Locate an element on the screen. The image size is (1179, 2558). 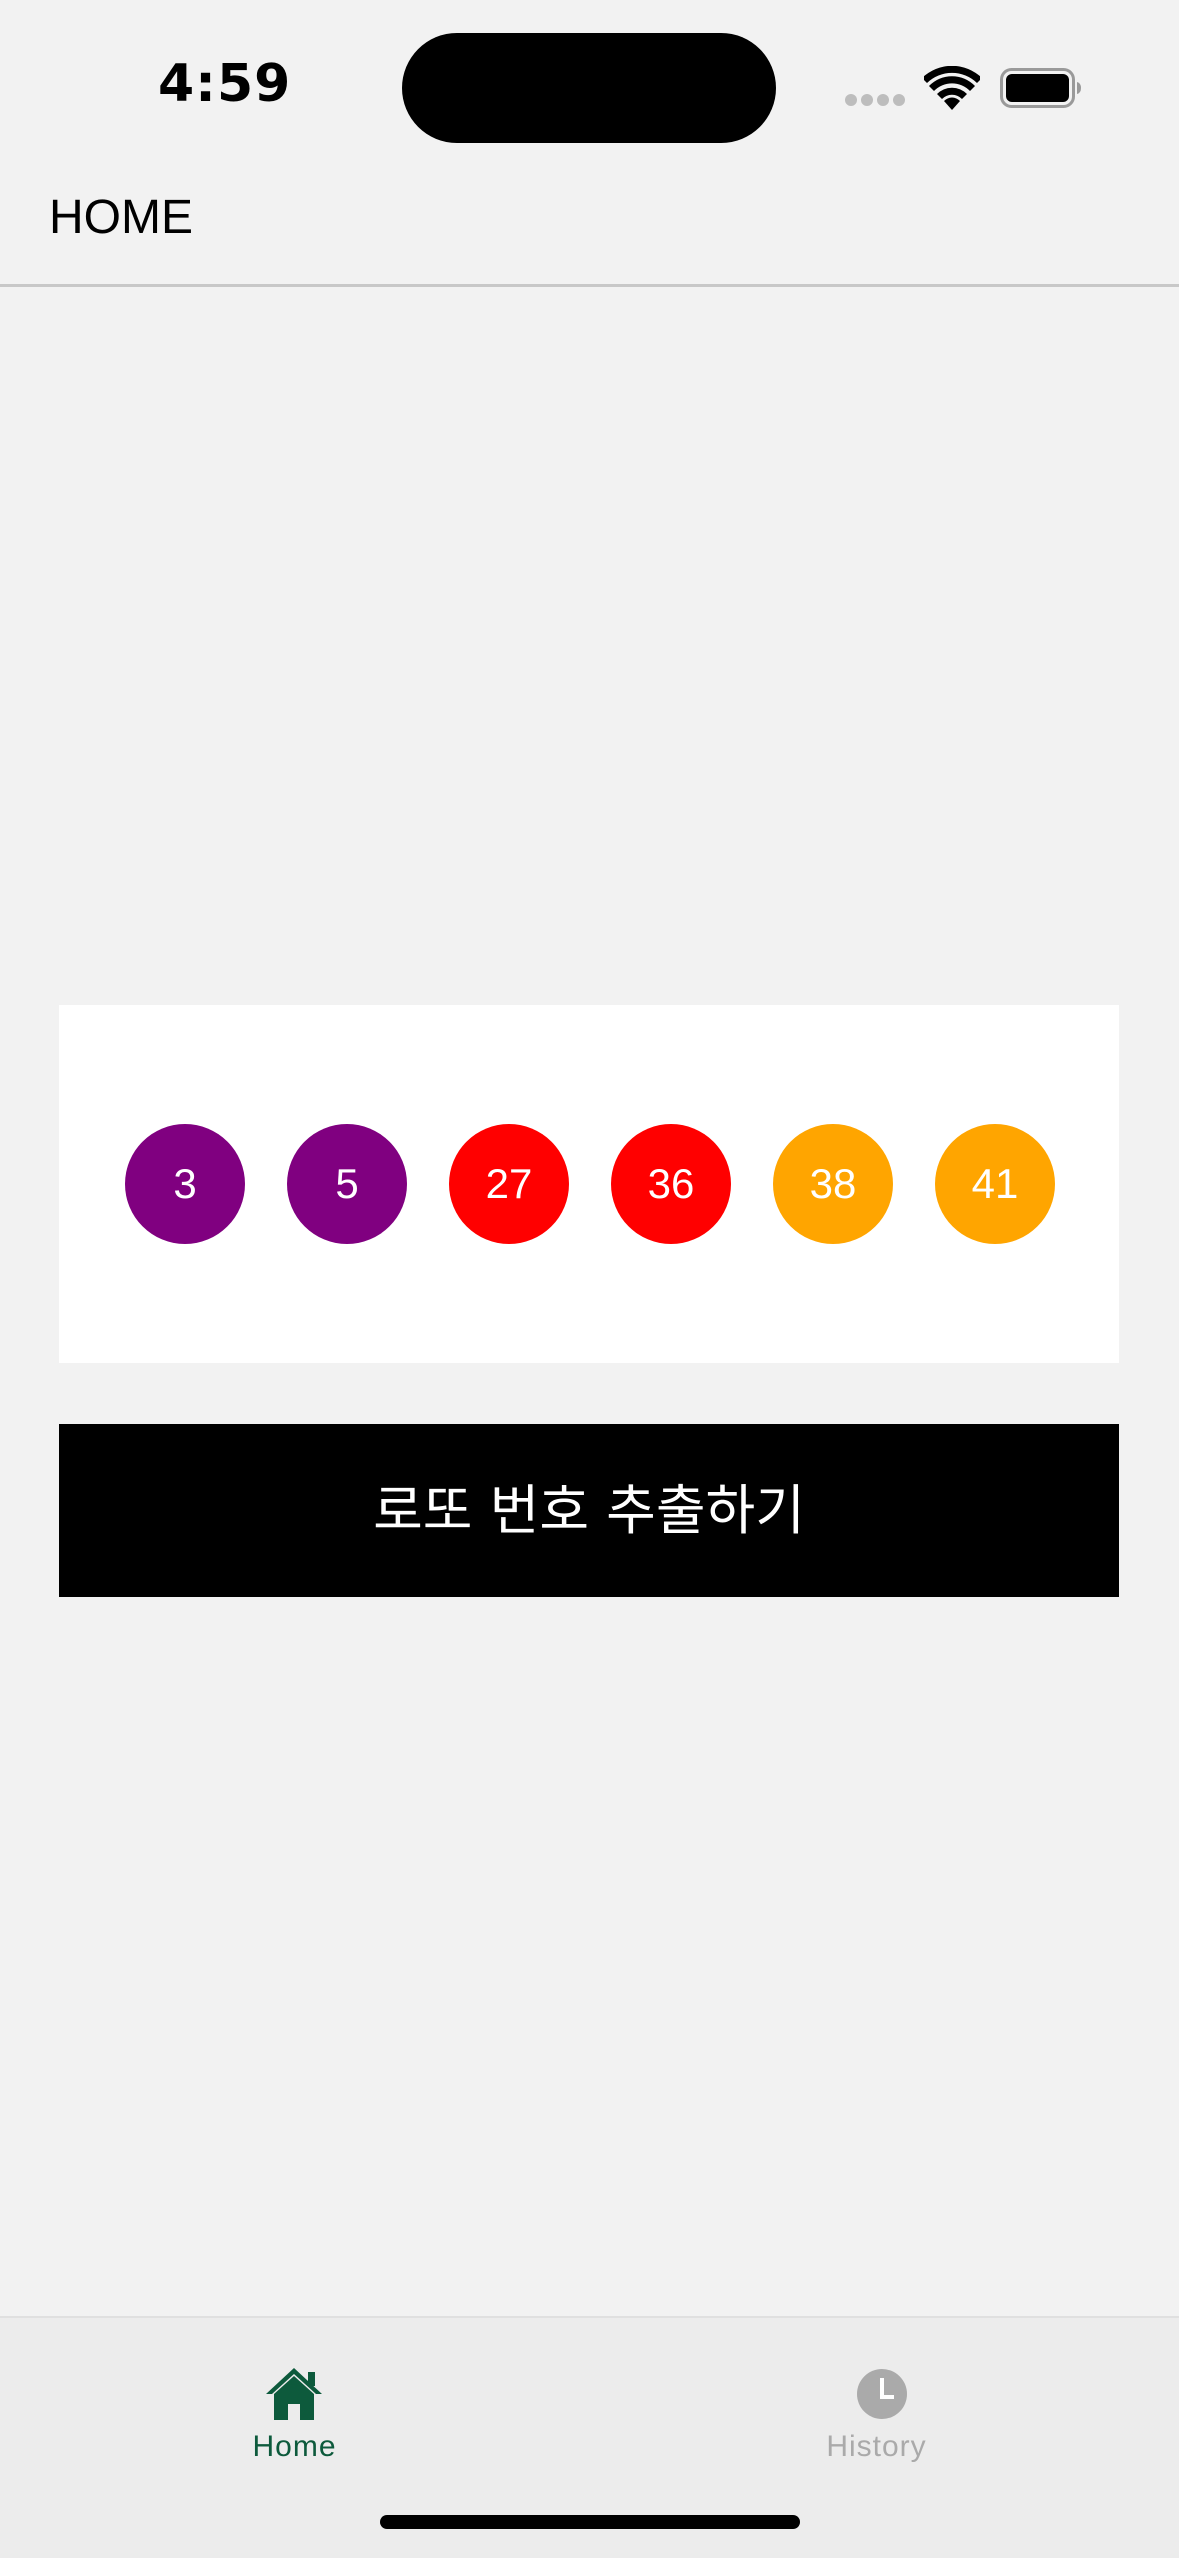
page-title: HOME is located at coordinates (121, 217).